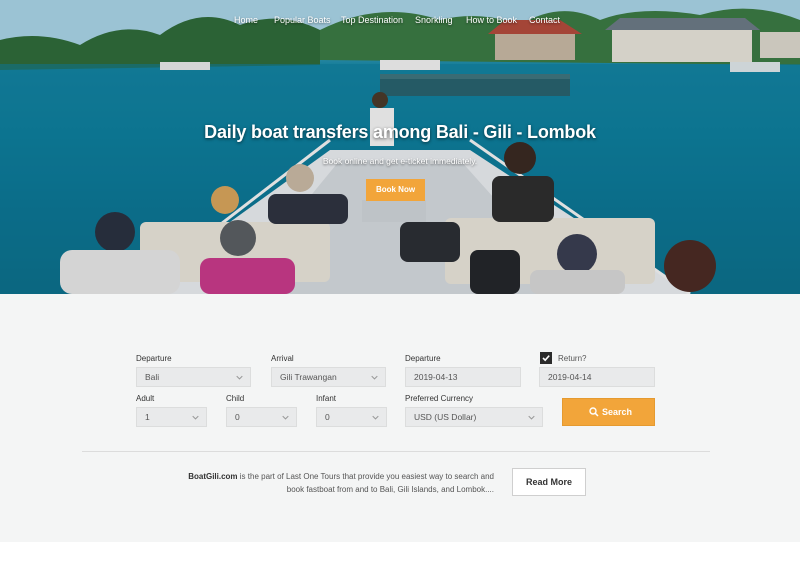 Image resolution: width=800 pixels, height=566 pixels. I want to click on infant-select: 0, so click(351, 417).